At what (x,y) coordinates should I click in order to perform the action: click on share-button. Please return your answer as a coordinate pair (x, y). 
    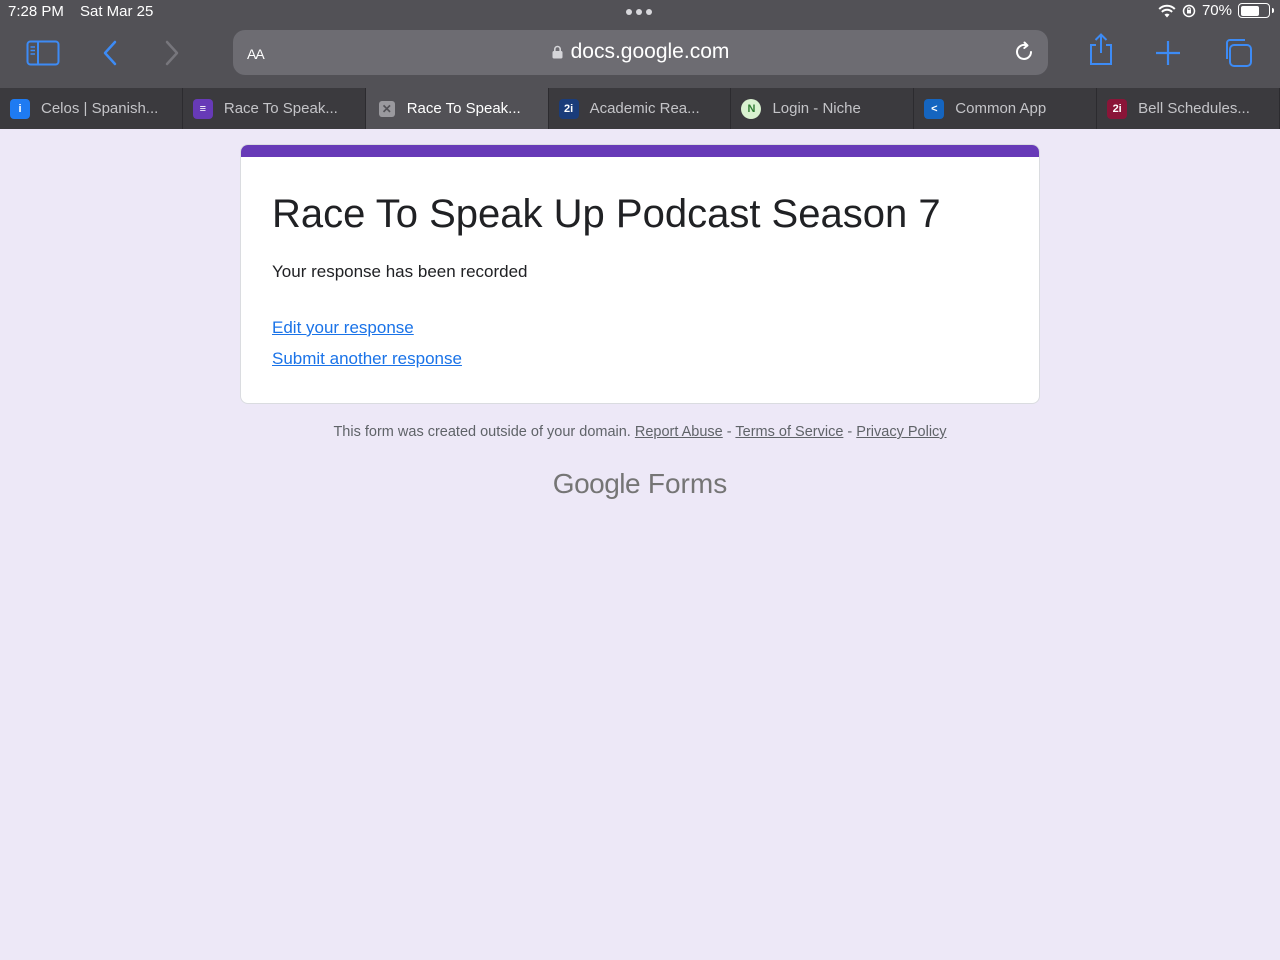
    Looking at the image, I should click on (1101, 50).